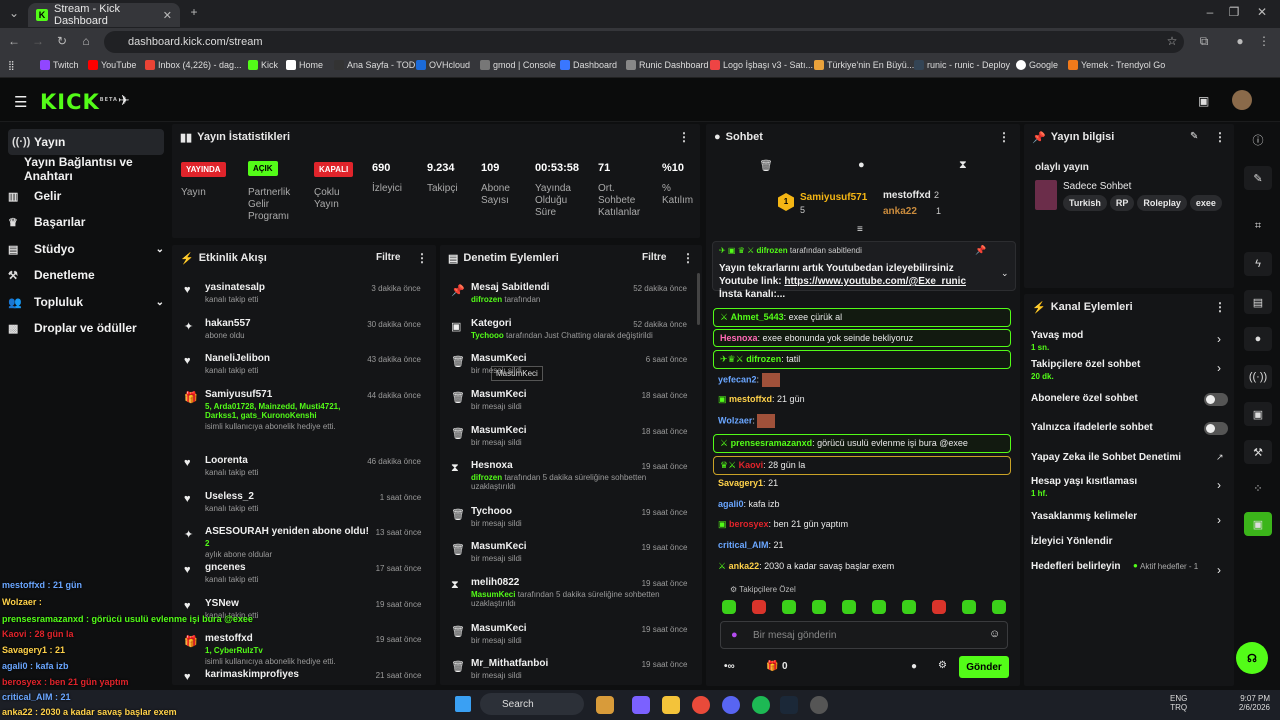 The width and height of the screenshot is (1280, 720). I want to click on activity-user: hakan557, so click(289, 323).